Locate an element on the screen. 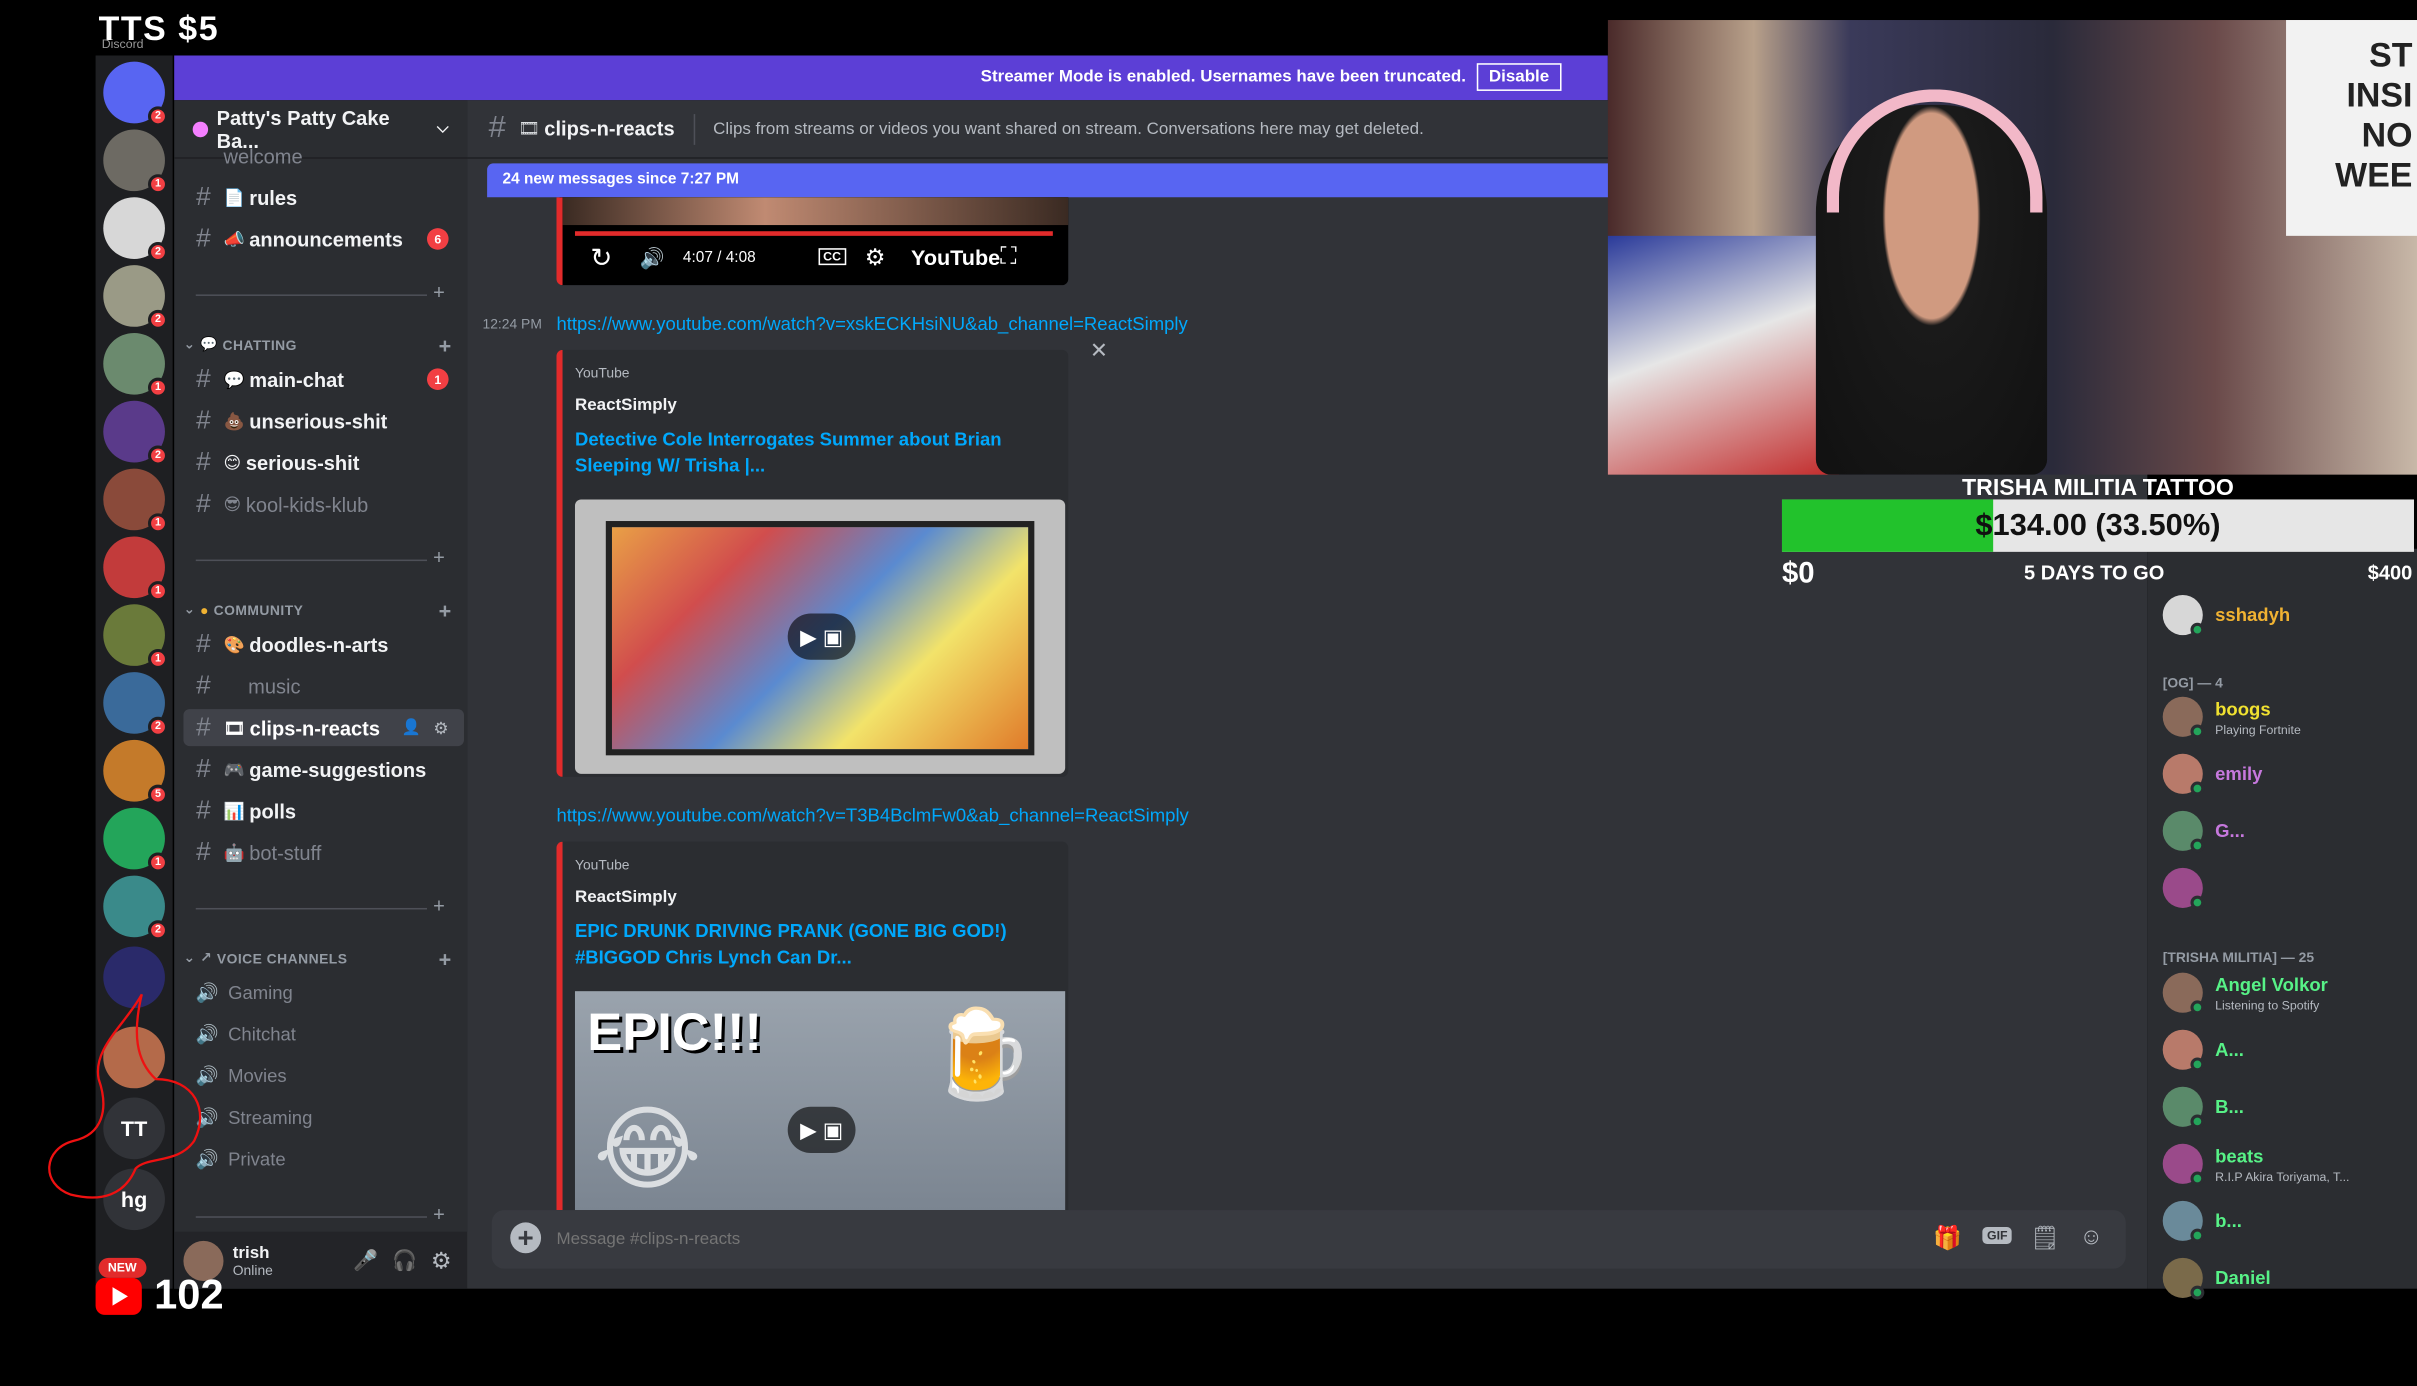  channel-clips: # 🎞 clips-n-reacts 👤 ⚙ is located at coordinates (323, 728).